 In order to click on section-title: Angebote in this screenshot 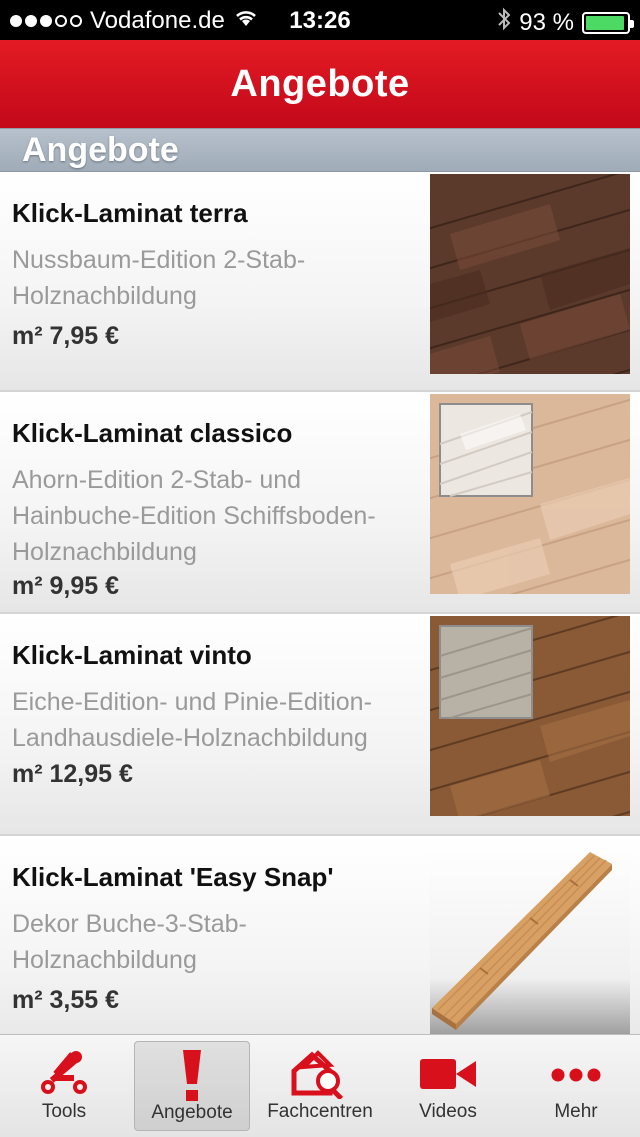, I will do `click(100, 150)`.